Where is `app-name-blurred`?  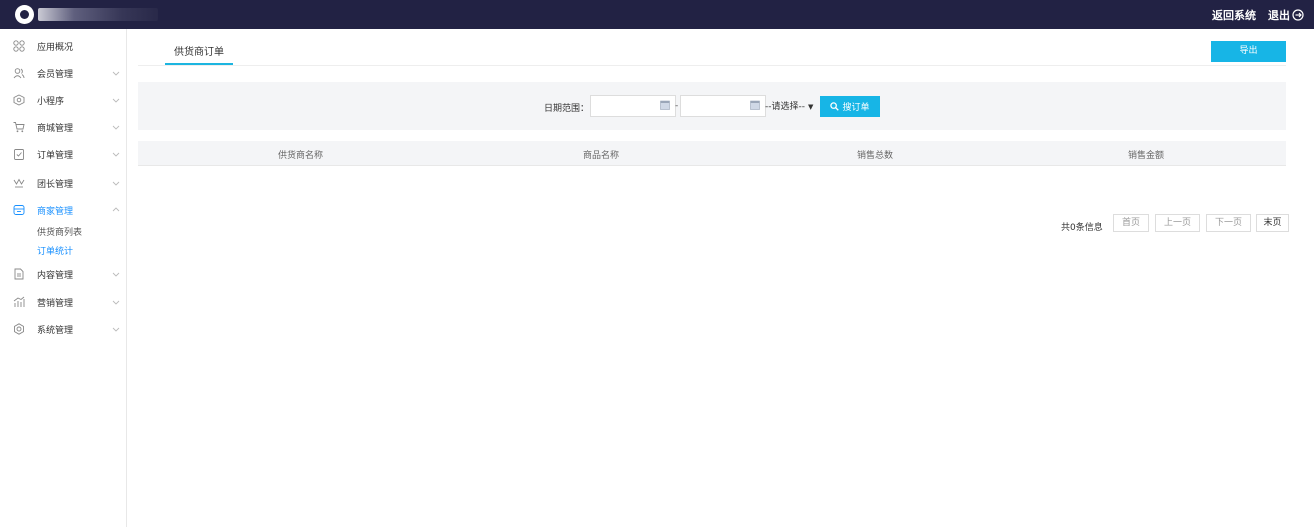
app-name-blurred is located at coordinates (98, 14).